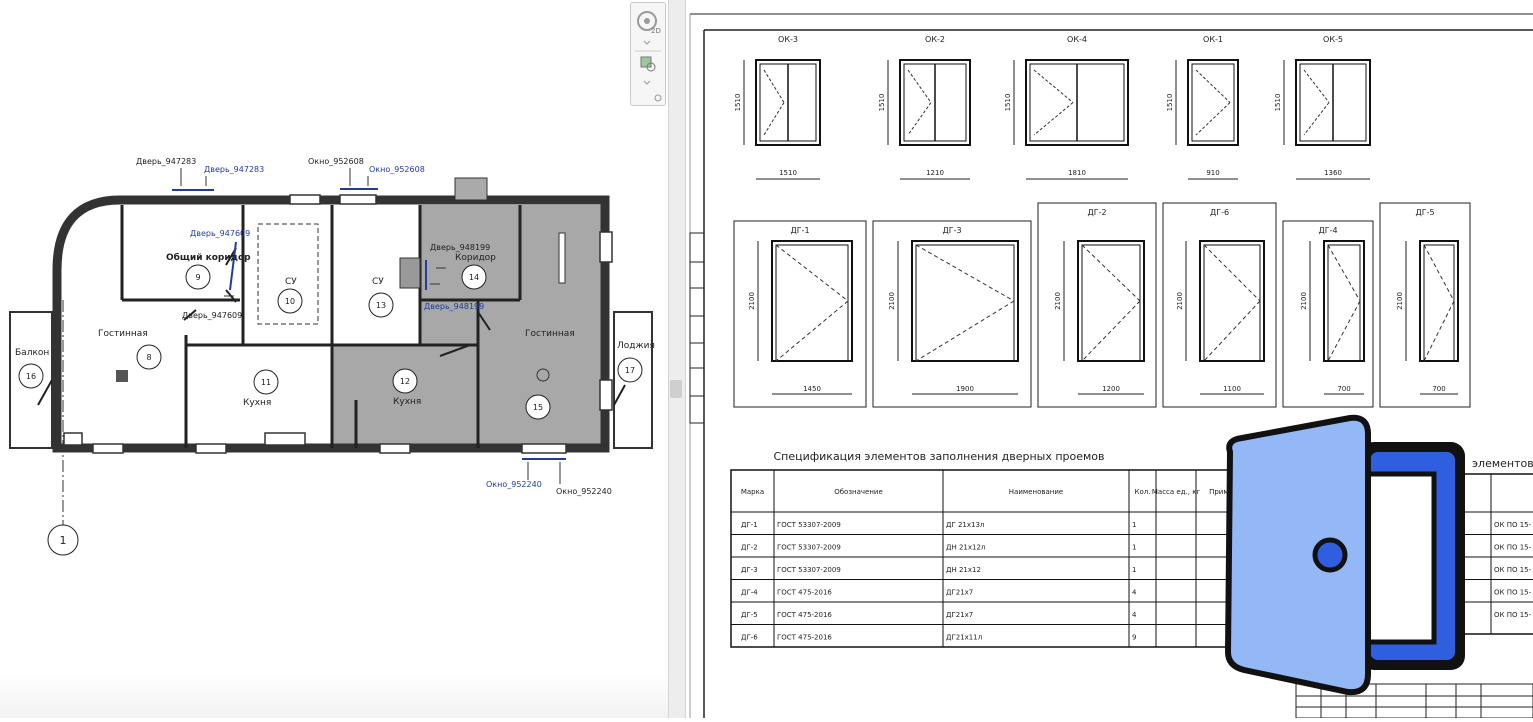 Image resolution: width=1533 pixels, height=722 pixels. Describe the element at coordinates (1077, 39) in the screenshot. I see `window-2-mark: ОК-4` at that location.